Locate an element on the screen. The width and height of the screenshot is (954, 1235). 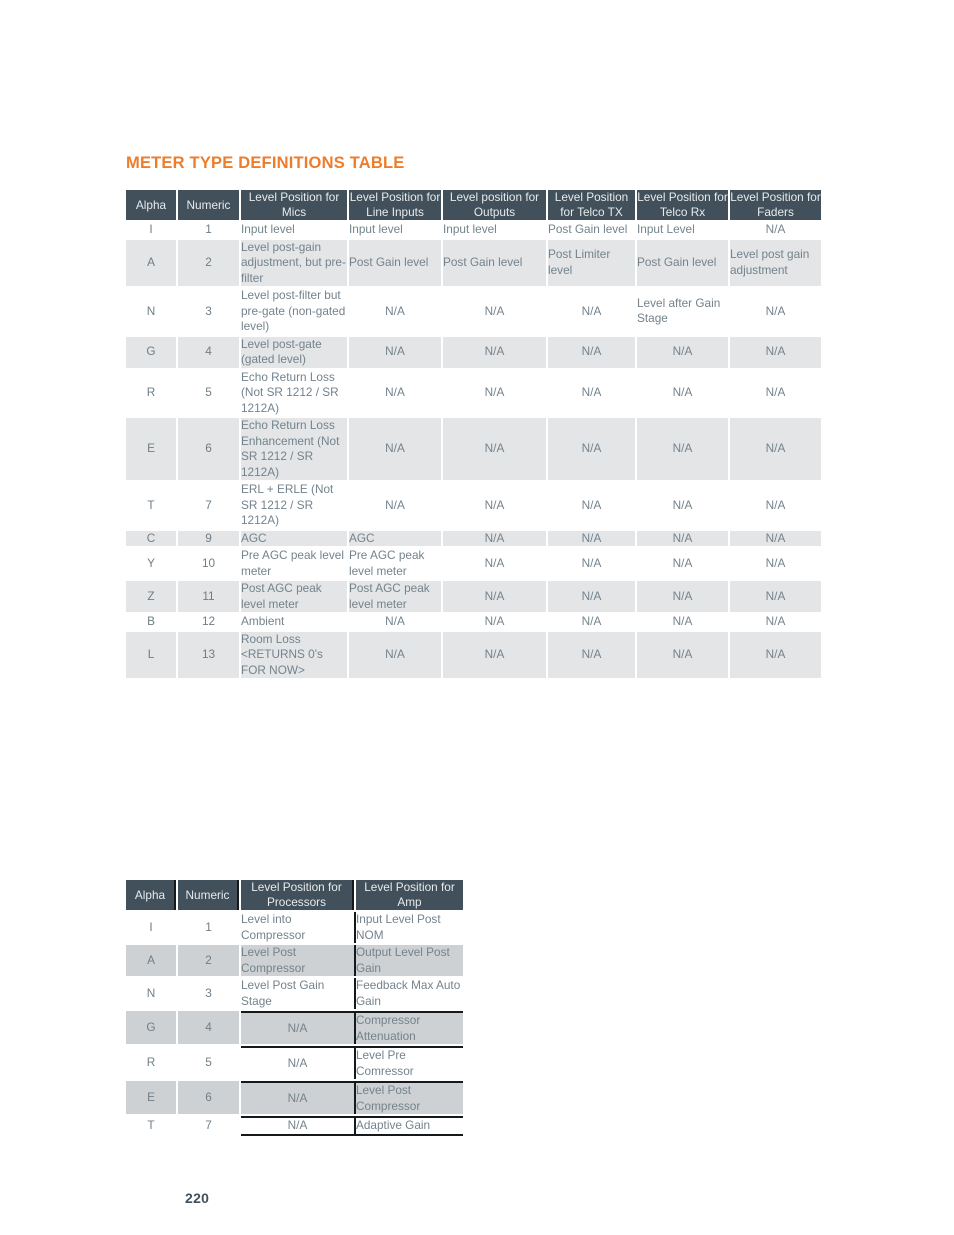
table1-cell-numeric: 12 is located at coordinates (208, 621).